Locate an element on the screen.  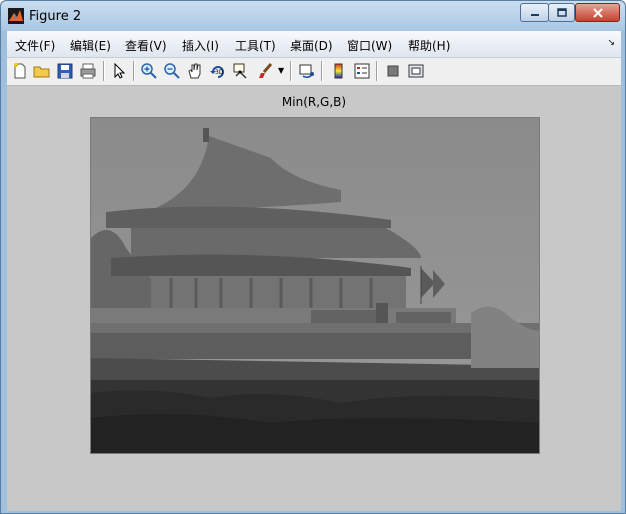
colorbar-icon is located at coordinates (339, 71).